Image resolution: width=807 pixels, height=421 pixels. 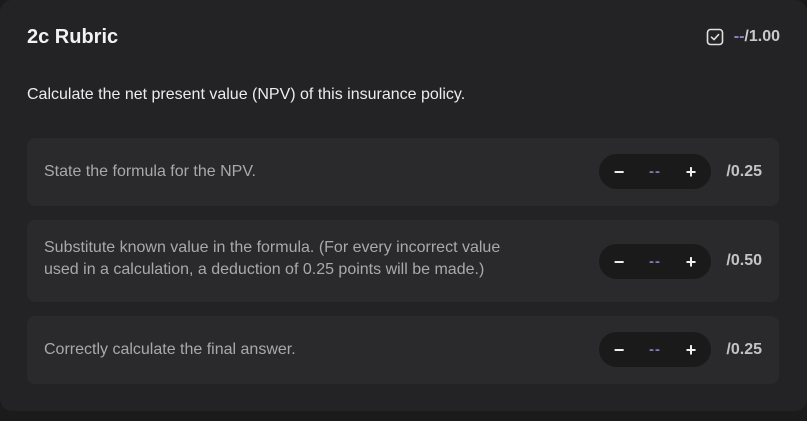 I want to click on criterion-text-line: Correctly calculate the final answer., so click(x=170, y=349).